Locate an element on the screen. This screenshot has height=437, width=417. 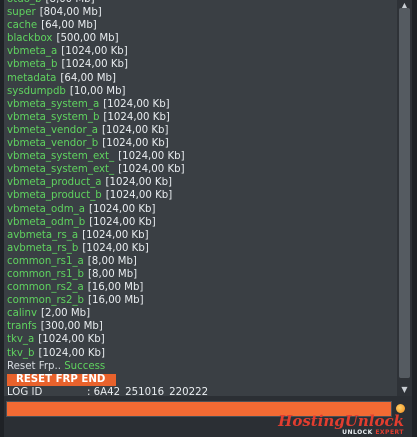
log-line: blackbox [500,00 Mb] is located at coordinates (107, 38).